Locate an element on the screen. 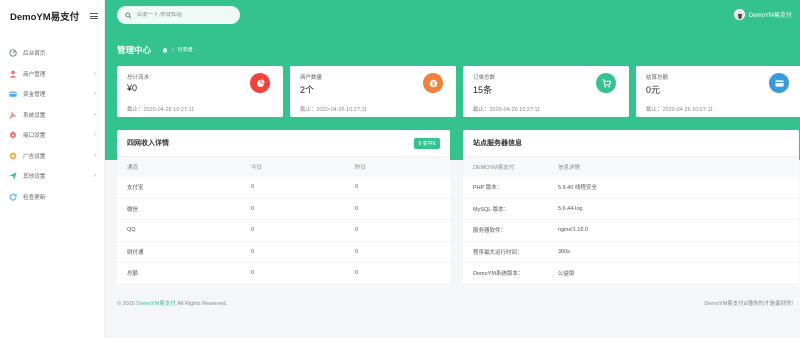  sidebar-item-label: 接口设置 is located at coordinates (34, 136).